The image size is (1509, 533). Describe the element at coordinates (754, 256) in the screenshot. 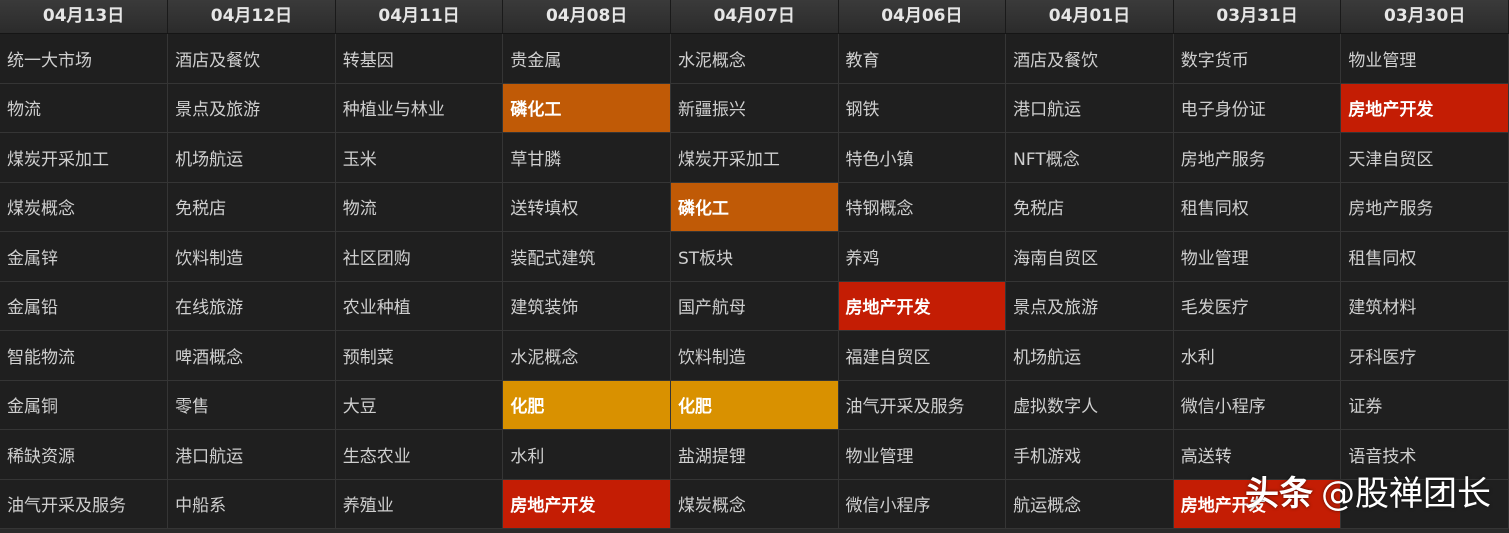

I see `sector-cell: ST板块` at that location.